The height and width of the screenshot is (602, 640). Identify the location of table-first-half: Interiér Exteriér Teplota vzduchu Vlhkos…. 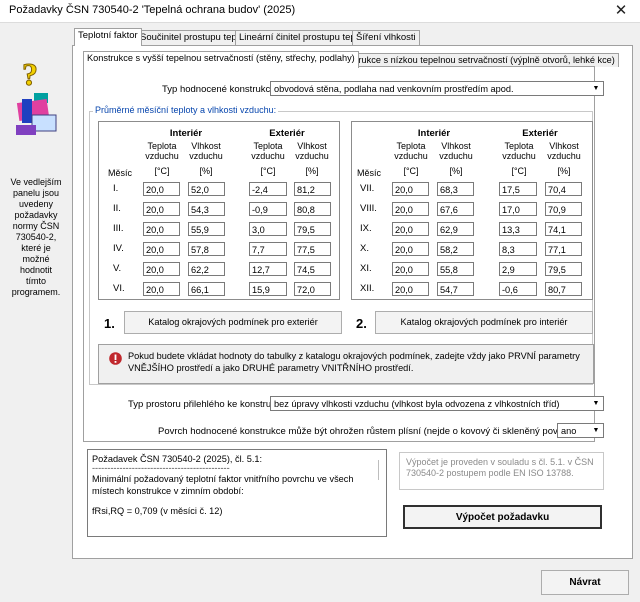
(219, 210).